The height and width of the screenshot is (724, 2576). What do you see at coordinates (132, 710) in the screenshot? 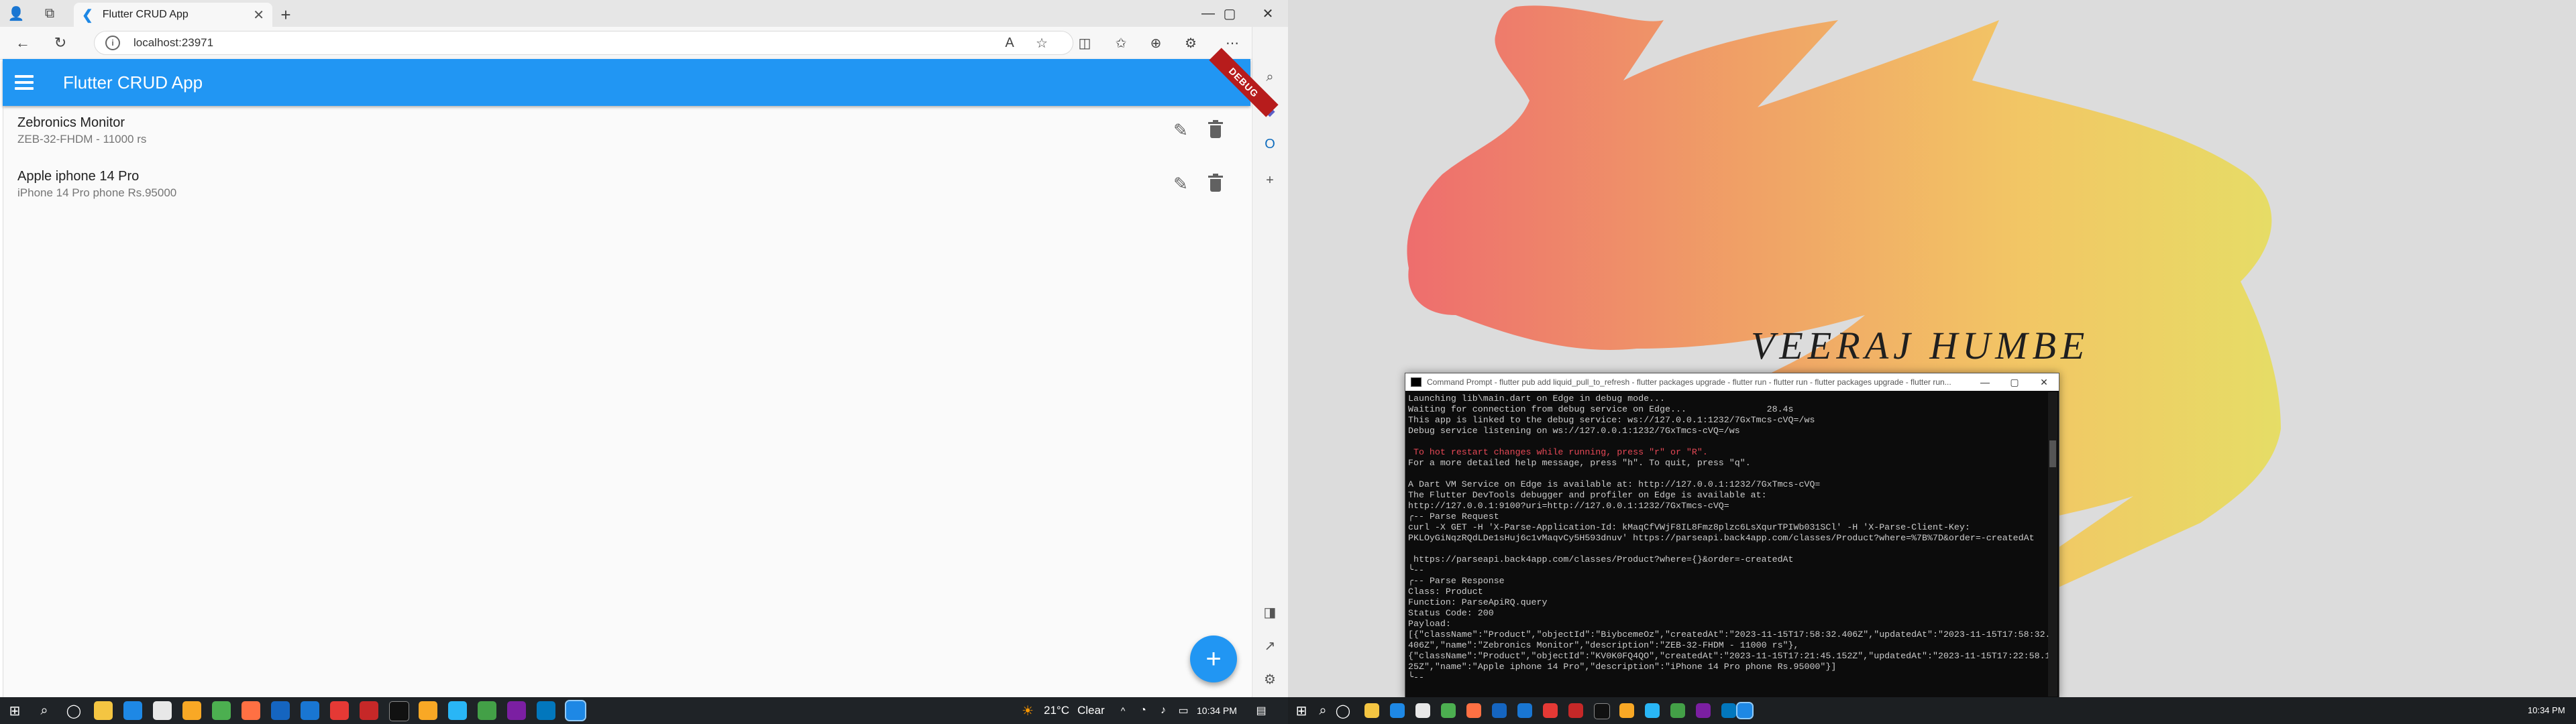
I see `edge-taskbar-icon` at bounding box center [132, 710].